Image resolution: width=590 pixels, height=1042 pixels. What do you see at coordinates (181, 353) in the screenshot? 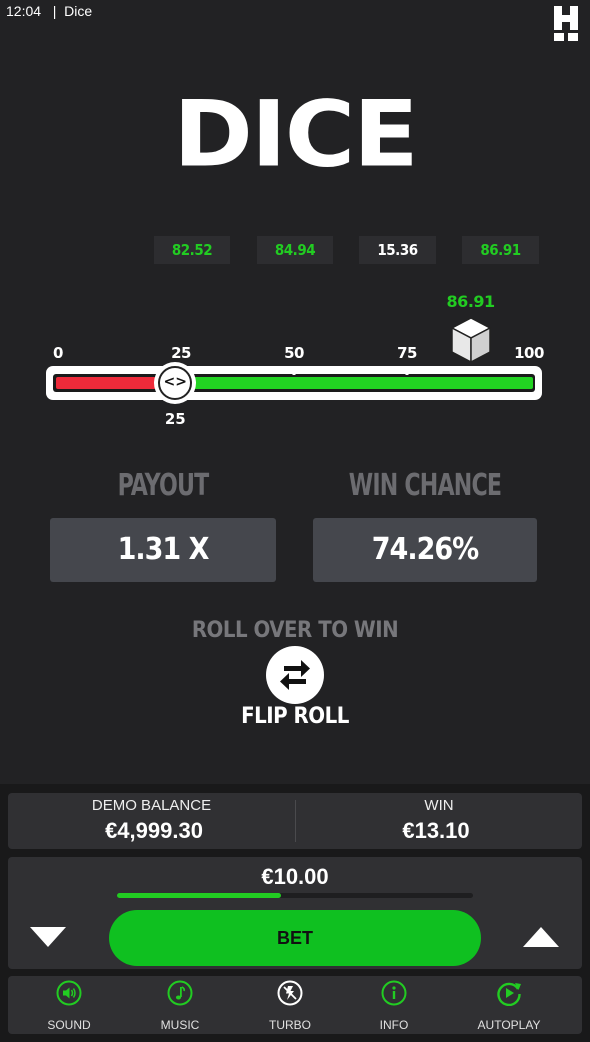
I see `tick-label: 25` at bounding box center [181, 353].